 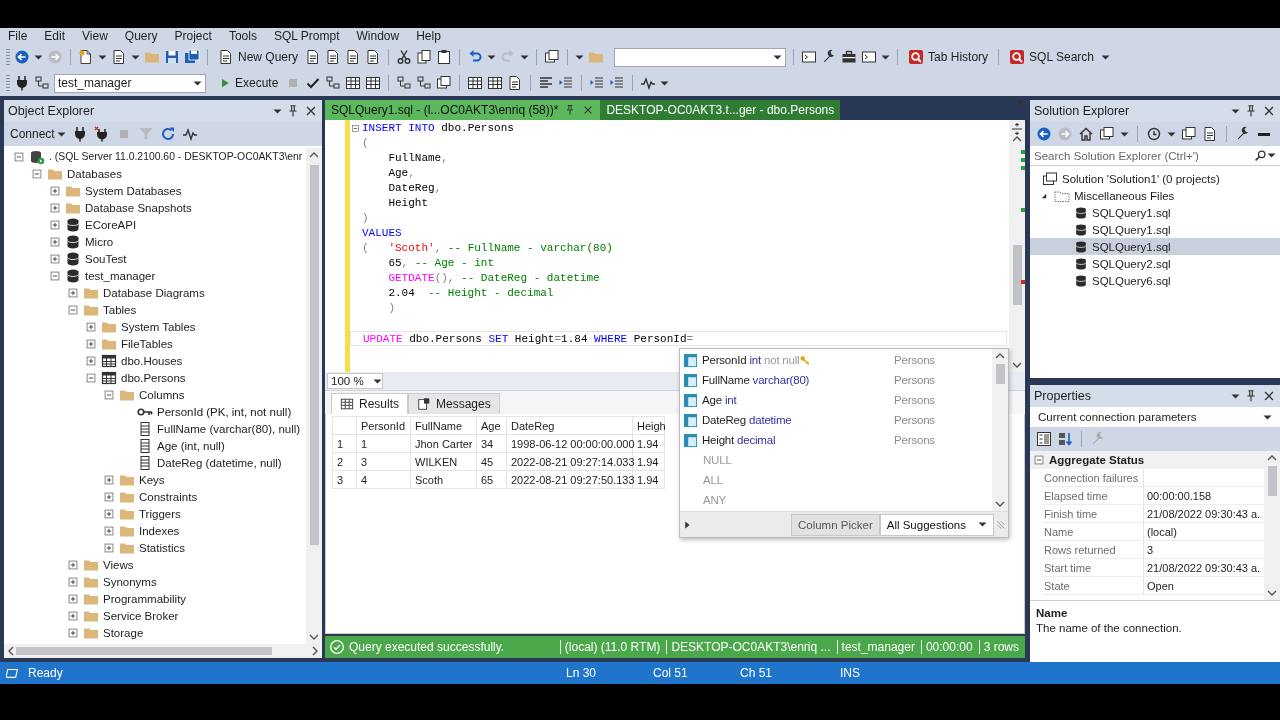 I want to click on scissors-icon, so click(x=404, y=57).